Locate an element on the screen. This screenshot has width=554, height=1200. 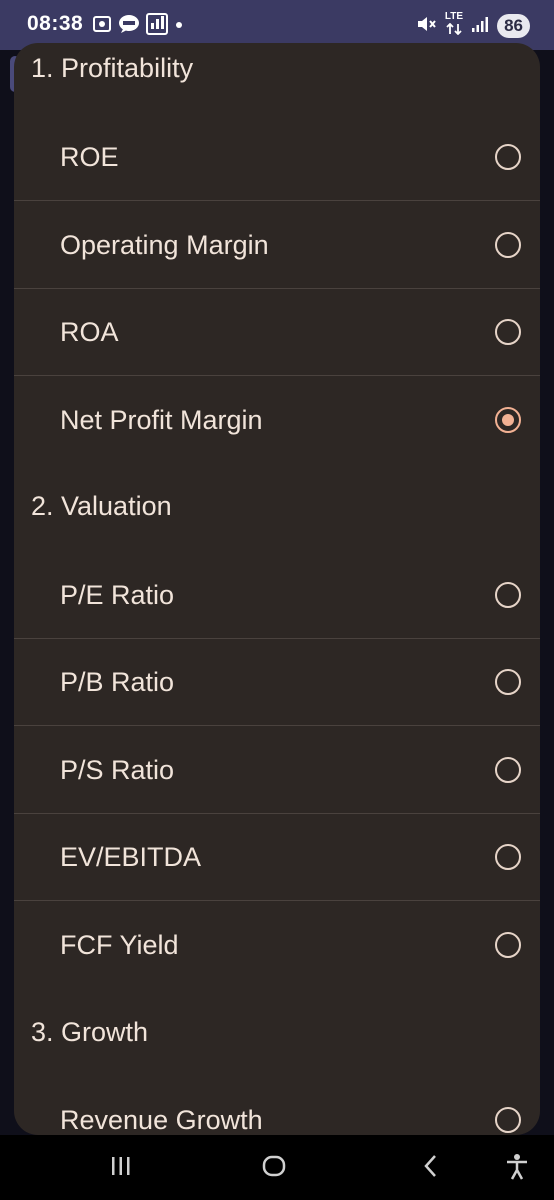
screenshot-icon is located at coordinates (102, 26).